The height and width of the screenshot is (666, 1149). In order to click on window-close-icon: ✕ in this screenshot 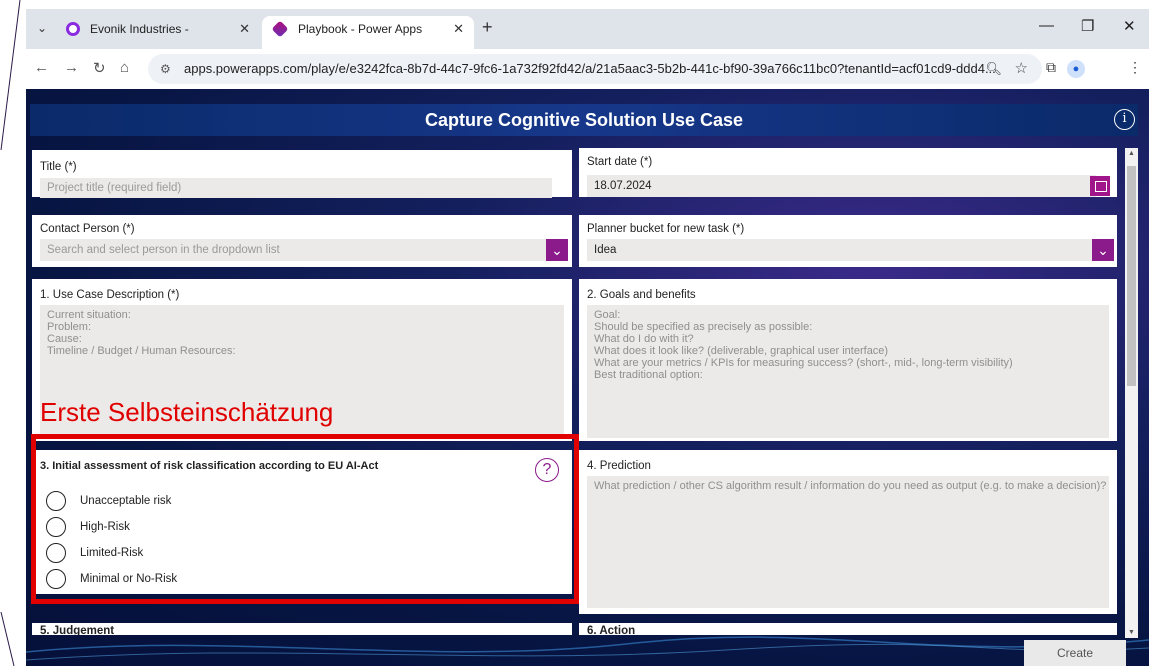, I will do `click(1129, 26)`.